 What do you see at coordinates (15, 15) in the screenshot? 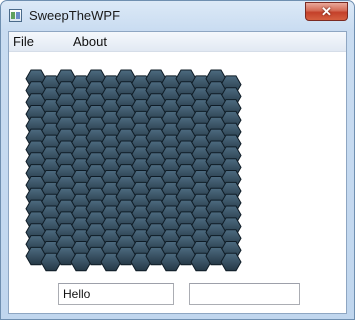
I see `window-app-icon` at bounding box center [15, 15].